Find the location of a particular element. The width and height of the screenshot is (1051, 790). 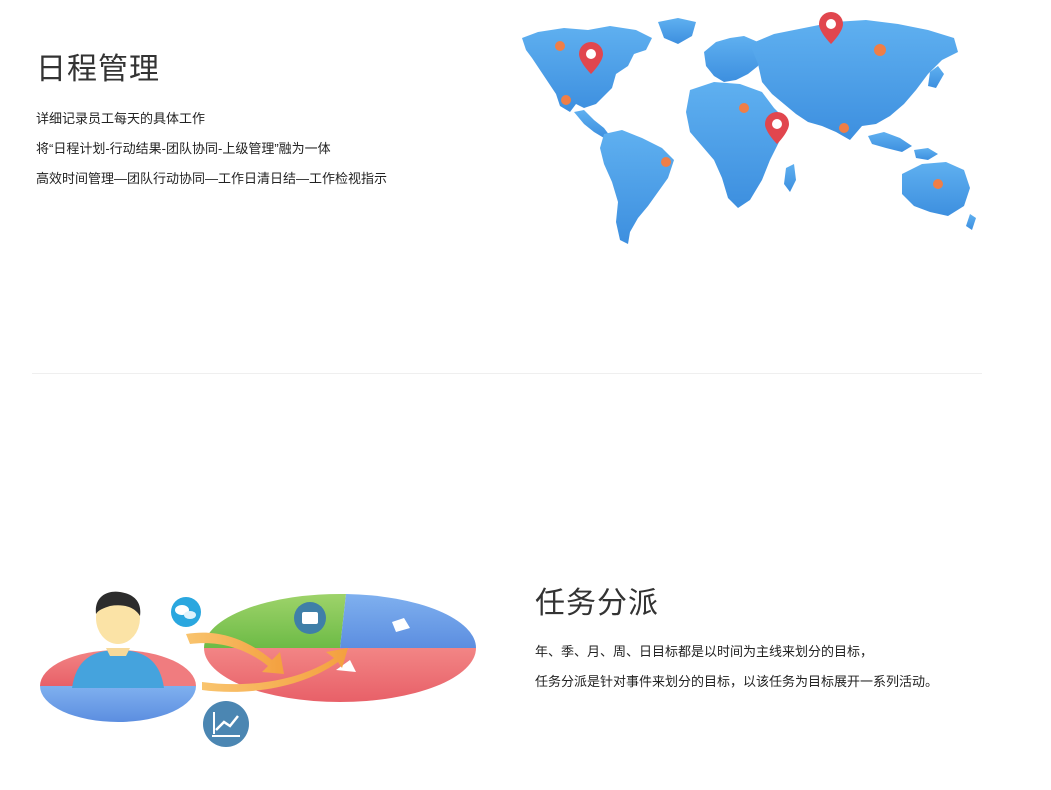

task-section-title: 任务分派 is located at coordinates (597, 603).